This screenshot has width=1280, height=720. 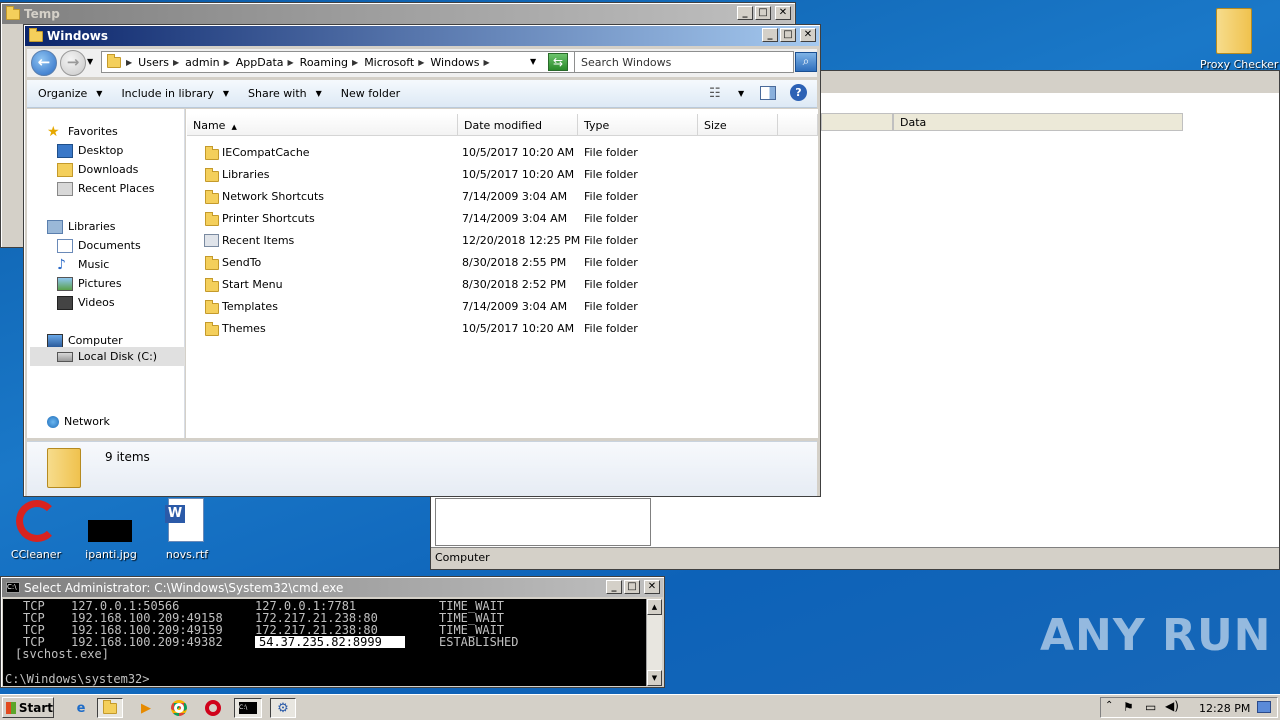 I want to click on internet-explorer-icon: e, so click(x=81, y=708).